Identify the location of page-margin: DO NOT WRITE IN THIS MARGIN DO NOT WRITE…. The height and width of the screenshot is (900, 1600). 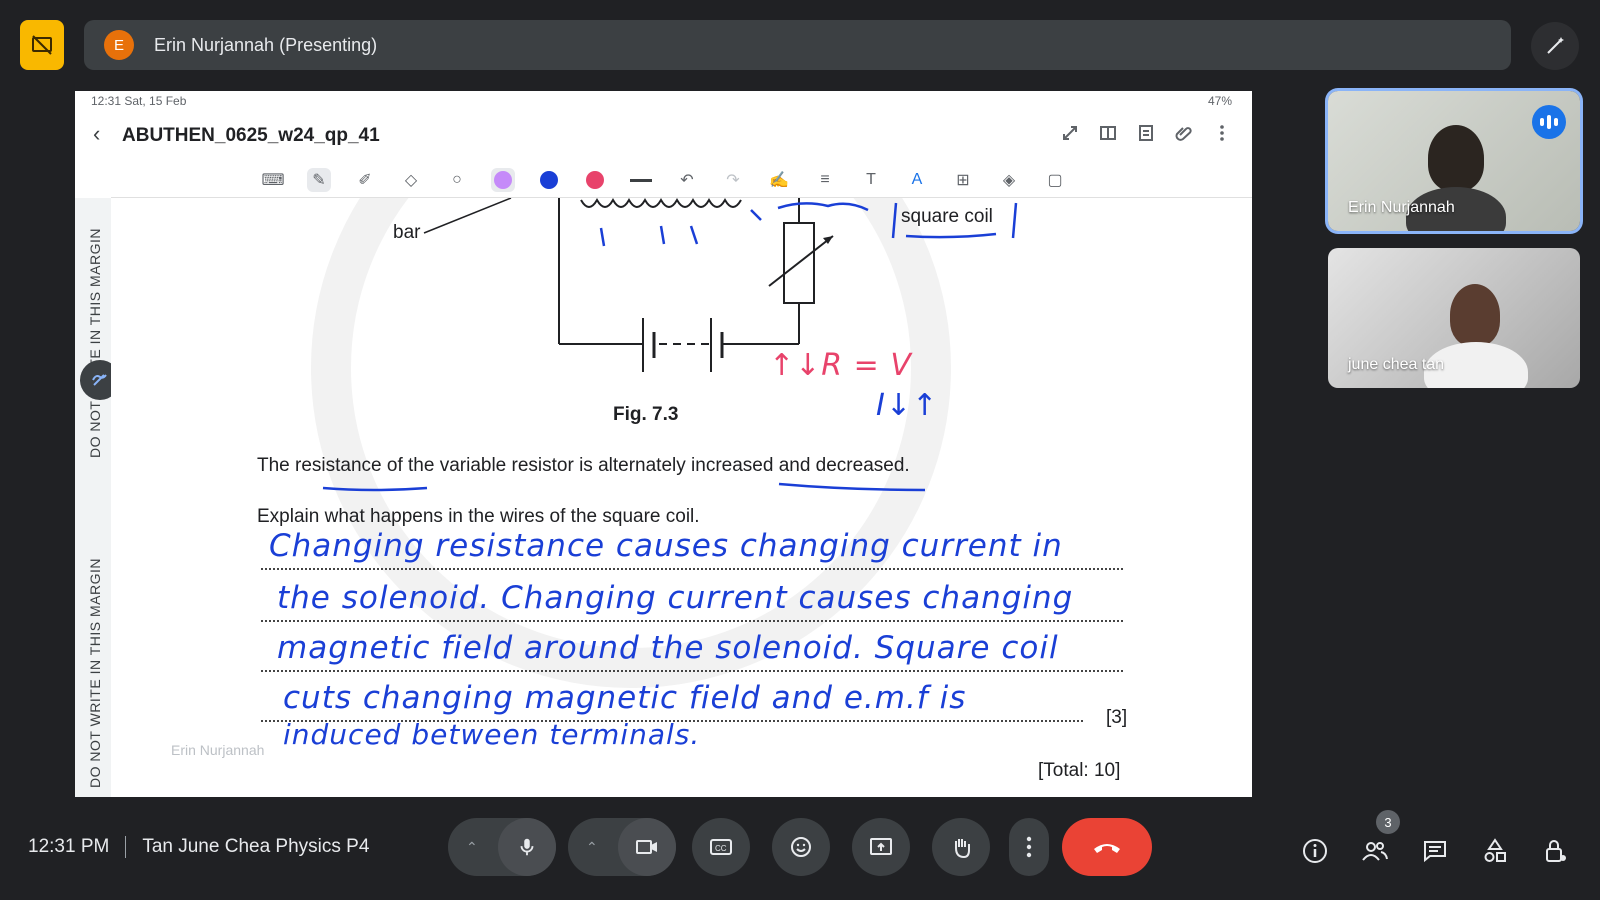
(97, 497).